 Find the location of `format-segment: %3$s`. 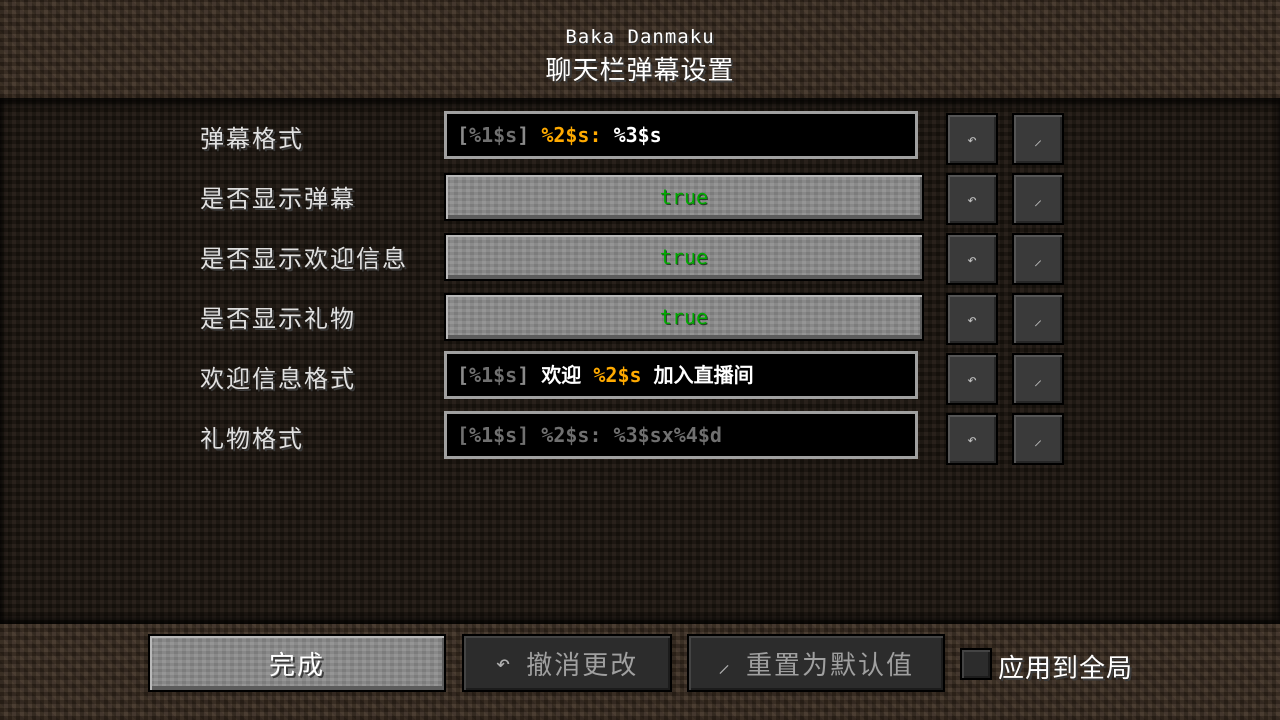

format-segment: %3$s is located at coordinates (637, 135).